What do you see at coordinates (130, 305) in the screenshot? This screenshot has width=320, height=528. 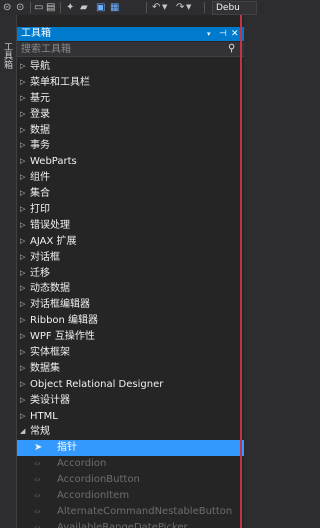 I see `category-row: ▷ 对话框编辑器` at bounding box center [130, 305].